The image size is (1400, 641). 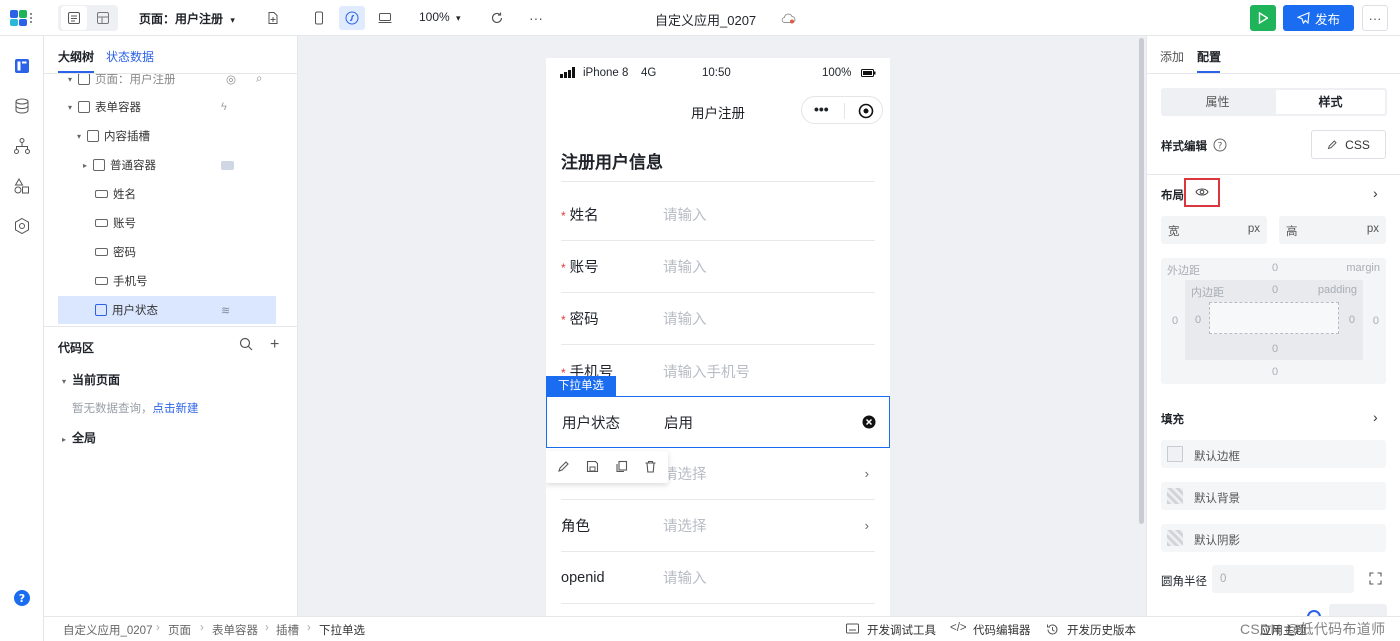 What do you see at coordinates (107, 630) in the screenshot?
I see `breadcrumb-app: 自定义应用_0207` at bounding box center [107, 630].